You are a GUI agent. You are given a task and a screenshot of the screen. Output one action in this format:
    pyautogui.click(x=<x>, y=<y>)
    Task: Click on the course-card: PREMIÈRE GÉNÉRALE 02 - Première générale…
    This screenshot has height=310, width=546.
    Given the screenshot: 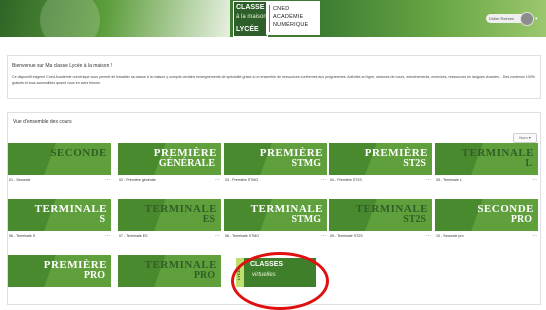 What is the action you would take?
    pyautogui.click(x=169, y=165)
    